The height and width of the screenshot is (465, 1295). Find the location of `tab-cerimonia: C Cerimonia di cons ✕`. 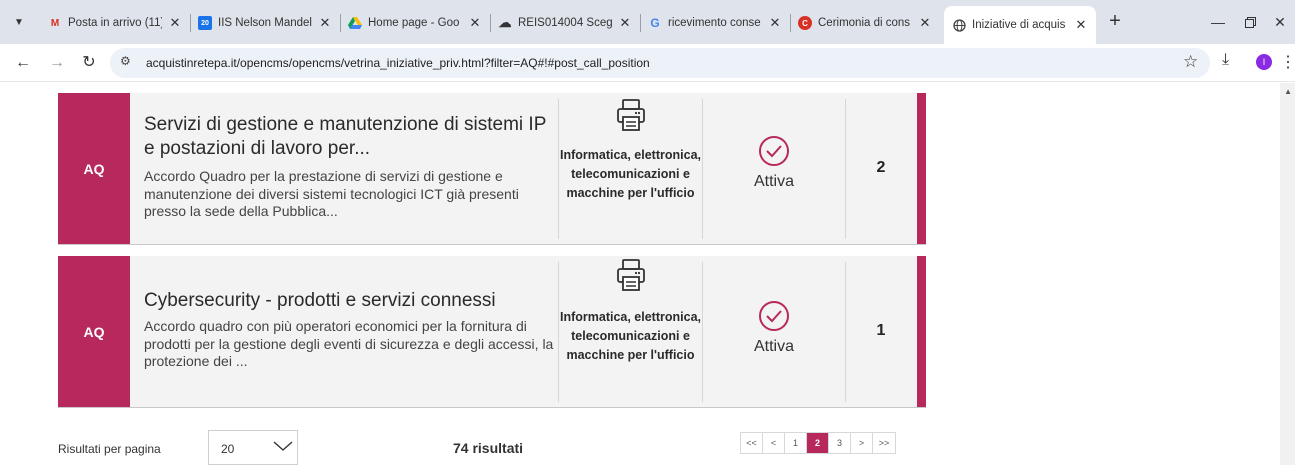

tab-cerimonia: C Cerimonia di cons ✕ is located at coordinates (865, 23).